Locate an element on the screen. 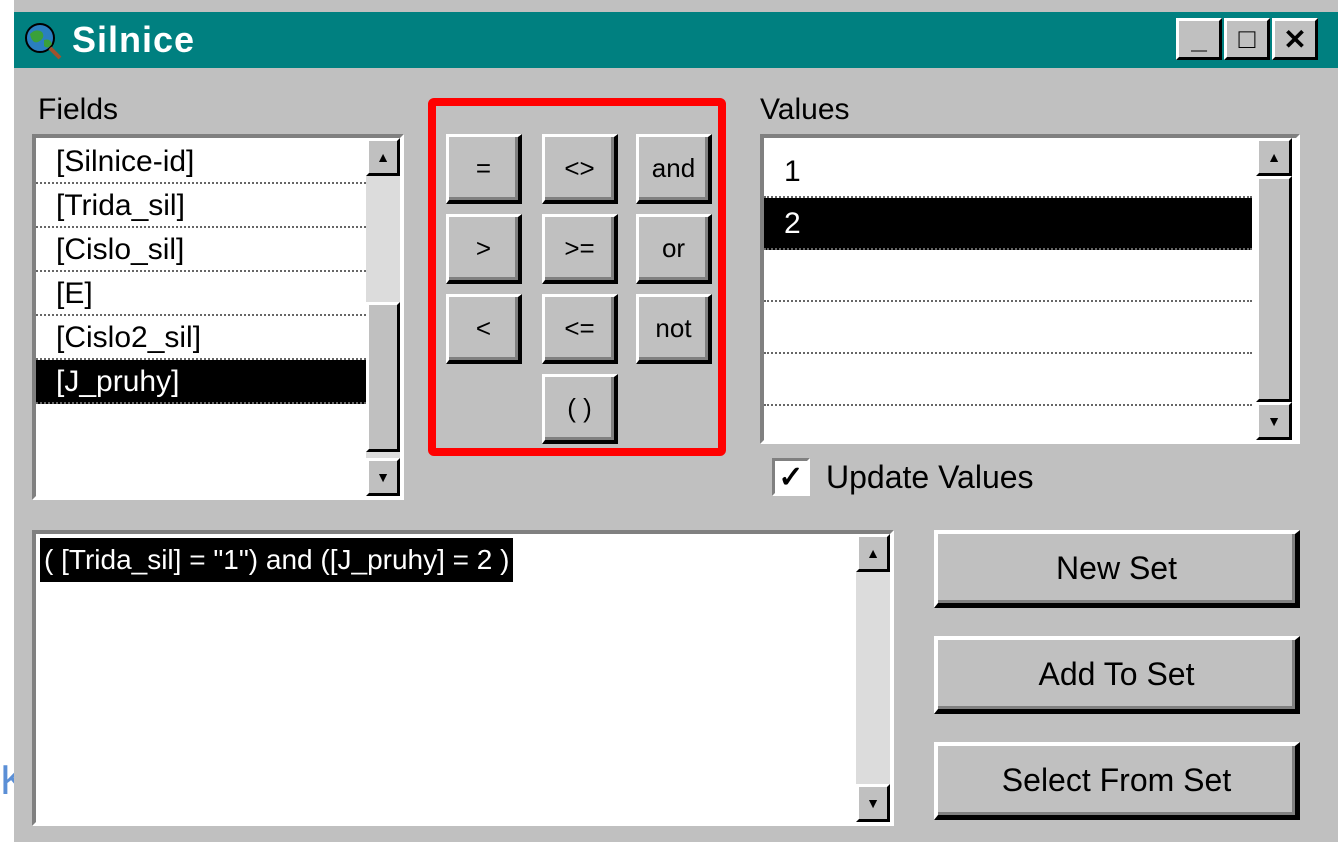  minimize-button: _ is located at coordinates (1199, 39).